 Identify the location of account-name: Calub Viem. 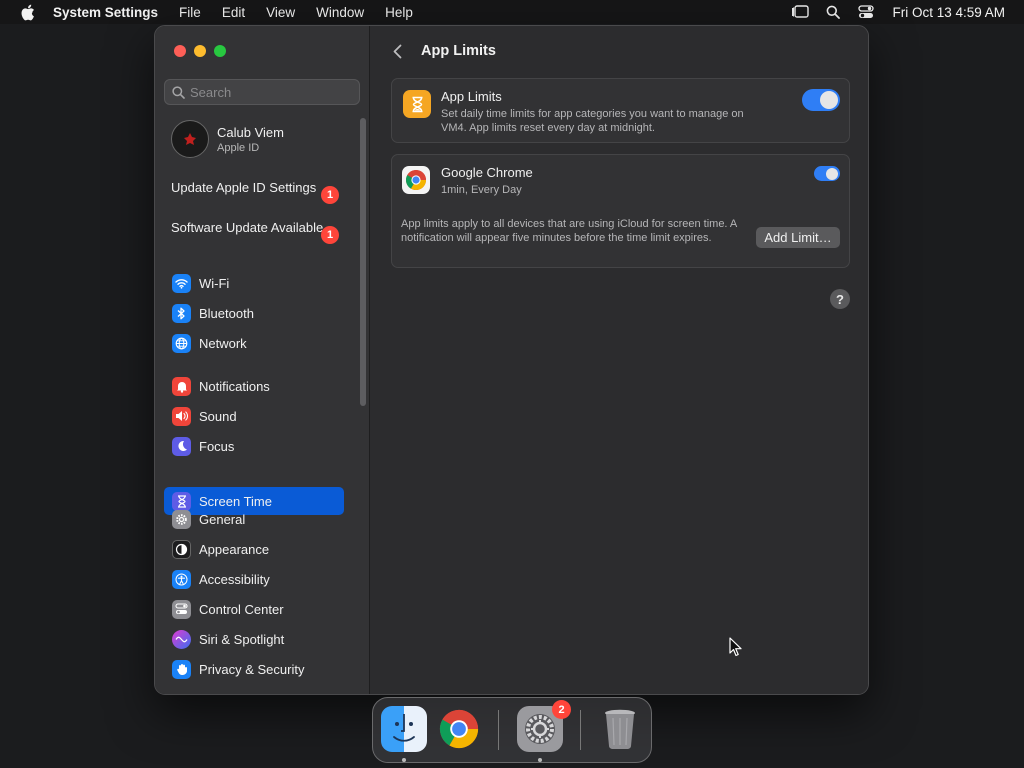
(250, 132).